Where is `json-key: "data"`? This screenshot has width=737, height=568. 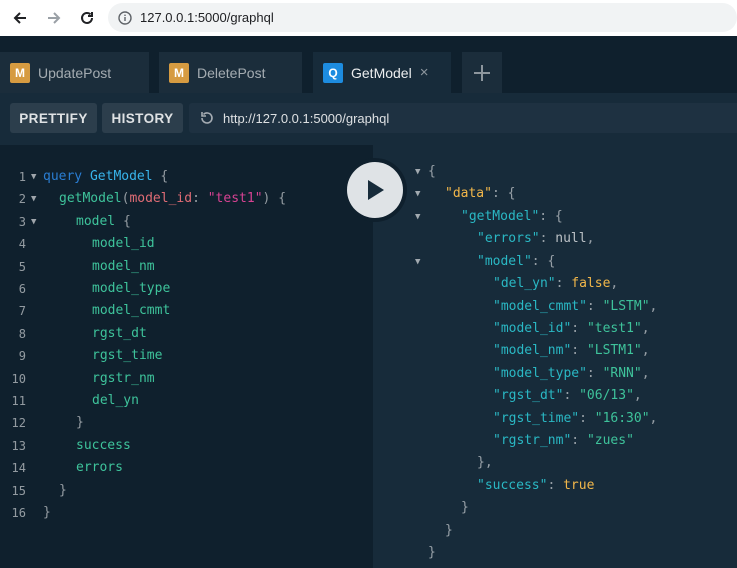
json-key: "data" is located at coordinates (468, 193).